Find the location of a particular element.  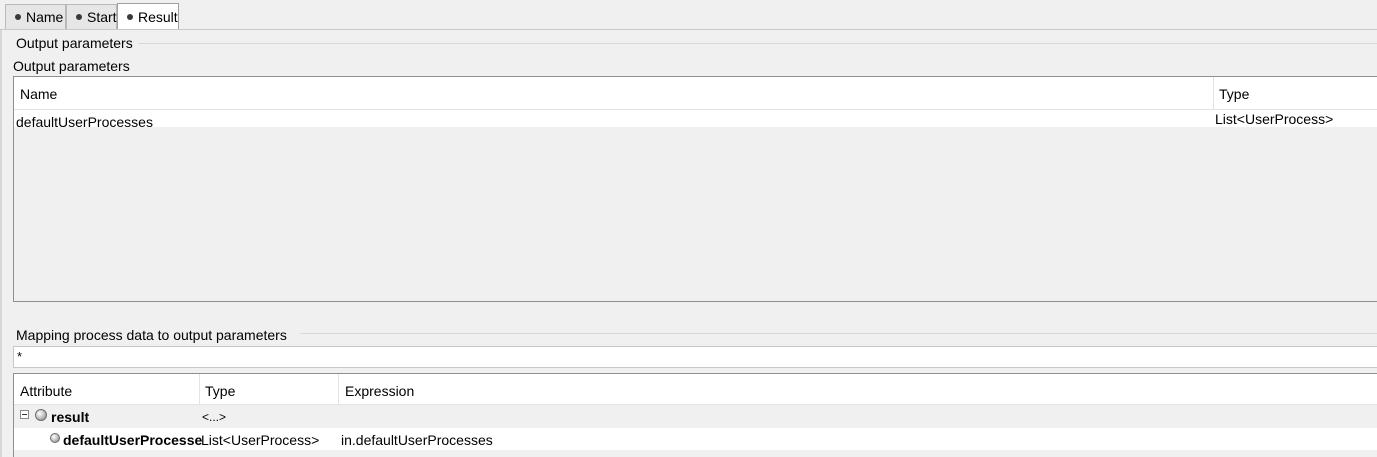

row-type-cell: List<UserProcess> is located at coordinates (1274, 119).